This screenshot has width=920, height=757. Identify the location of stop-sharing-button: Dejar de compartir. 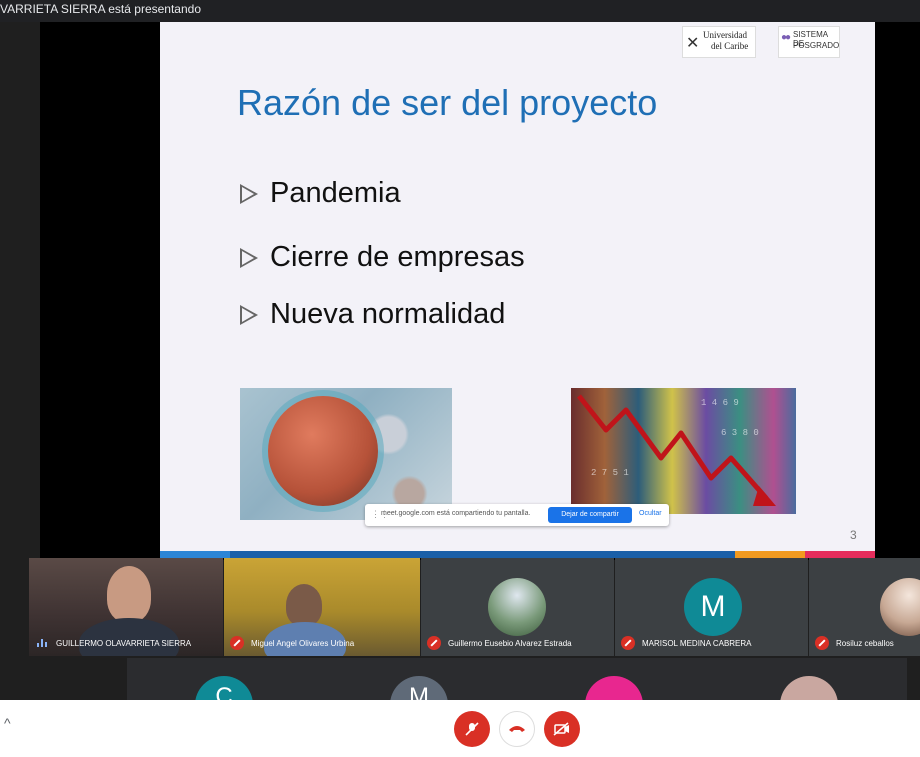
(590, 515).